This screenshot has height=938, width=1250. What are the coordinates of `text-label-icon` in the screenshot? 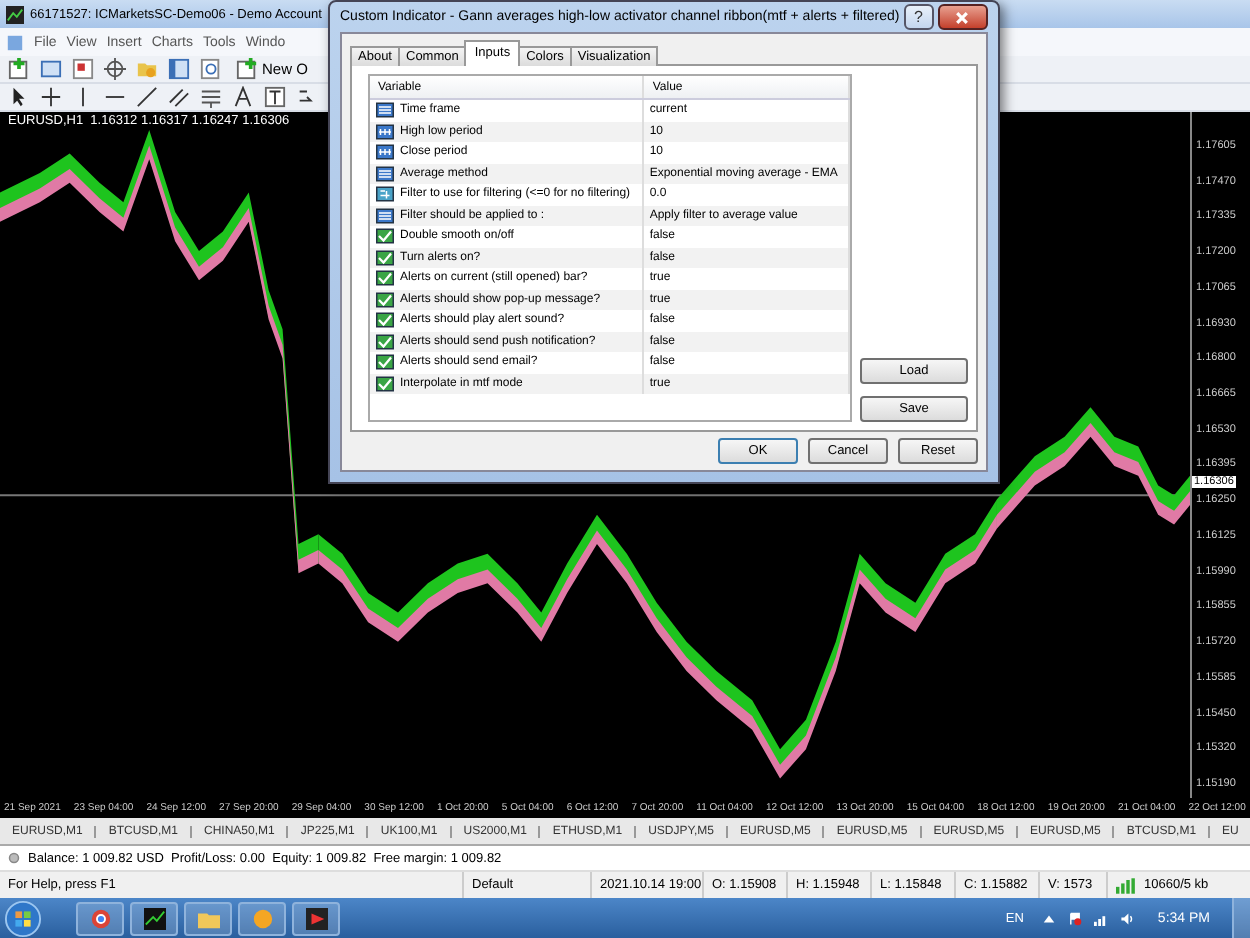 It's located at (275, 97).